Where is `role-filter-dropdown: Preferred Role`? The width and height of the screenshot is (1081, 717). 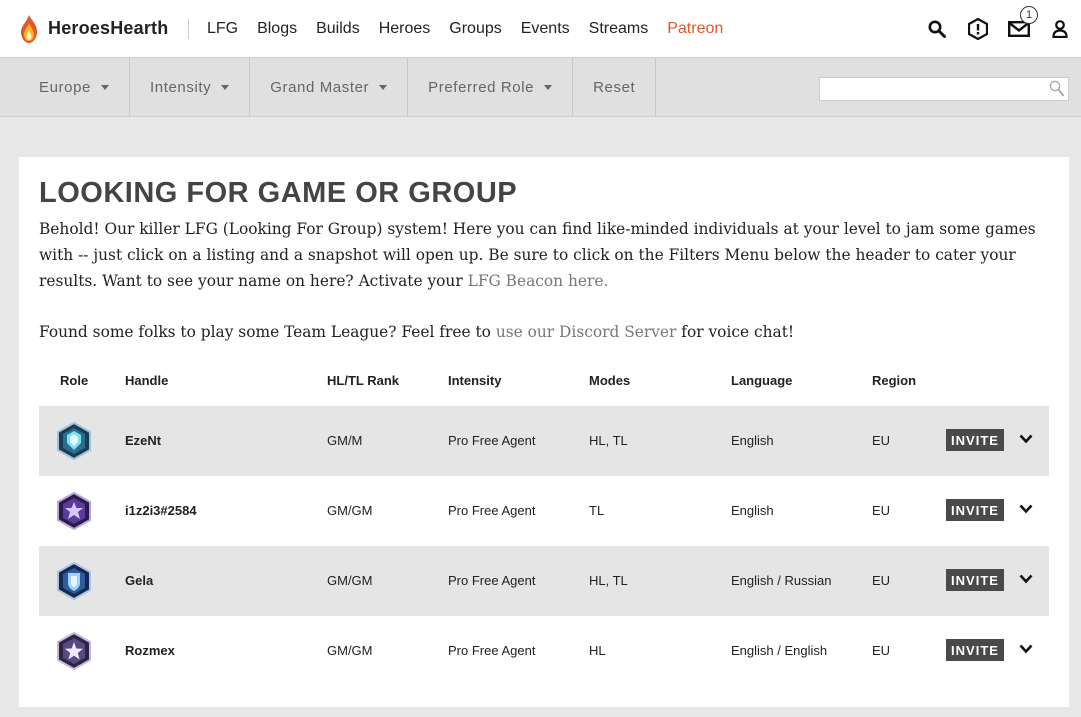
role-filter-dropdown: Preferred Role is located at coordinates (491, 87).